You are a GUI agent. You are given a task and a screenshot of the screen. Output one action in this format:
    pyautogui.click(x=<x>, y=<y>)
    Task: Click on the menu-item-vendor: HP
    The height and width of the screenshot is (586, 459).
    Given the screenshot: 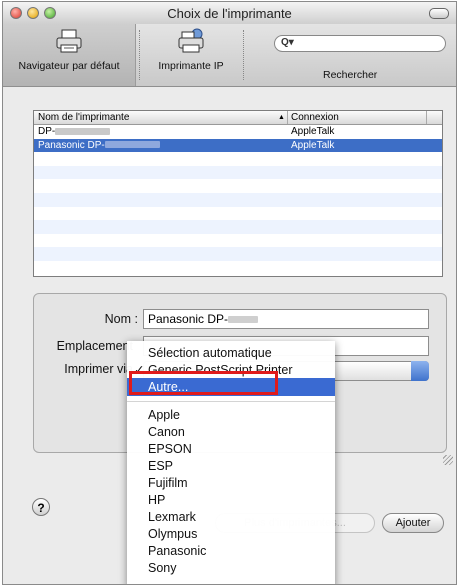 What is the action you would take?
    pyautogui.click(x=231, y=500)
    